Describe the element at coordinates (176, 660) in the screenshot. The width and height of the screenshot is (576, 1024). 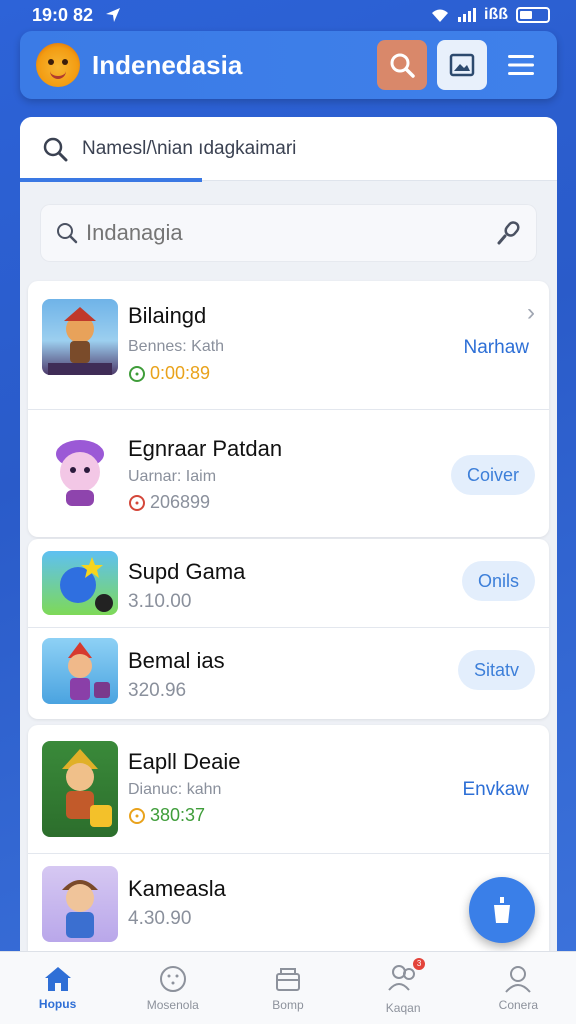
I see `game-title: Bemal ias` at that location.